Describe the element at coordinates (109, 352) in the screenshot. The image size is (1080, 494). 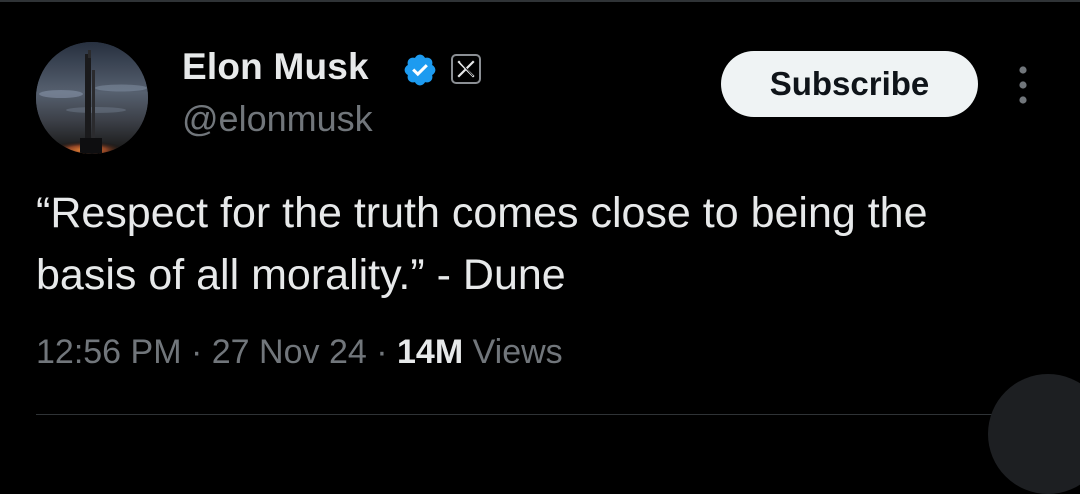
I see `tweet-time: 12:56 PM` at that location.